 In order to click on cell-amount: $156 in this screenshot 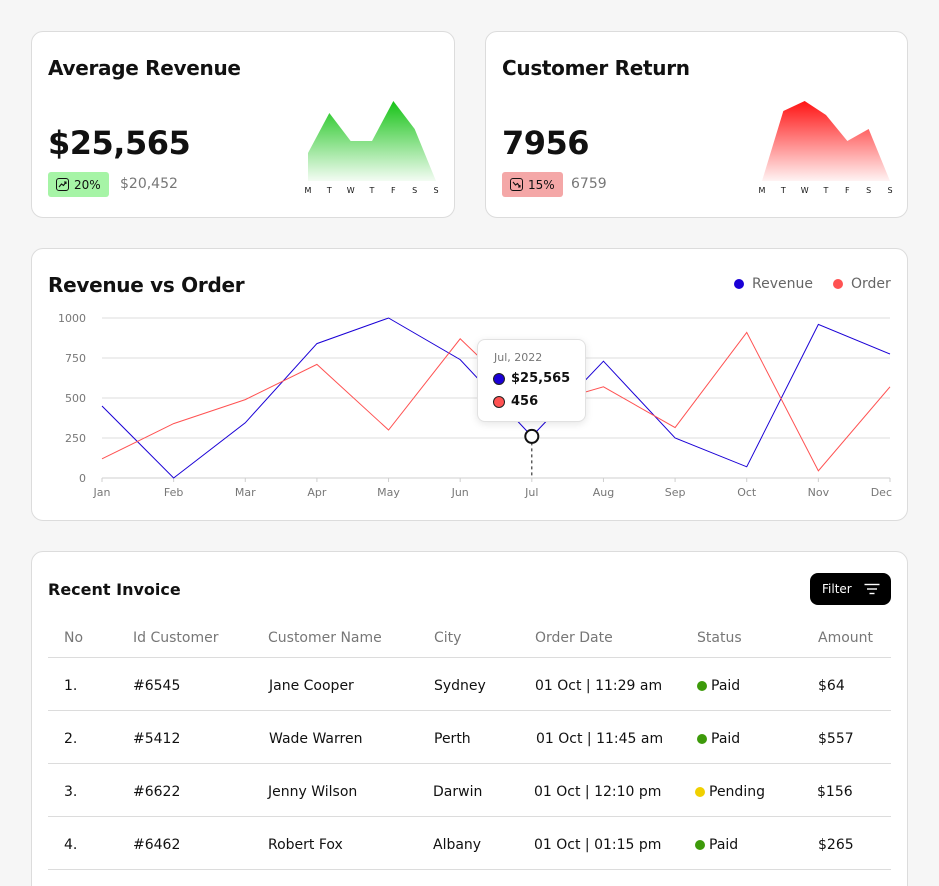, I will do `click(835, 792)`.